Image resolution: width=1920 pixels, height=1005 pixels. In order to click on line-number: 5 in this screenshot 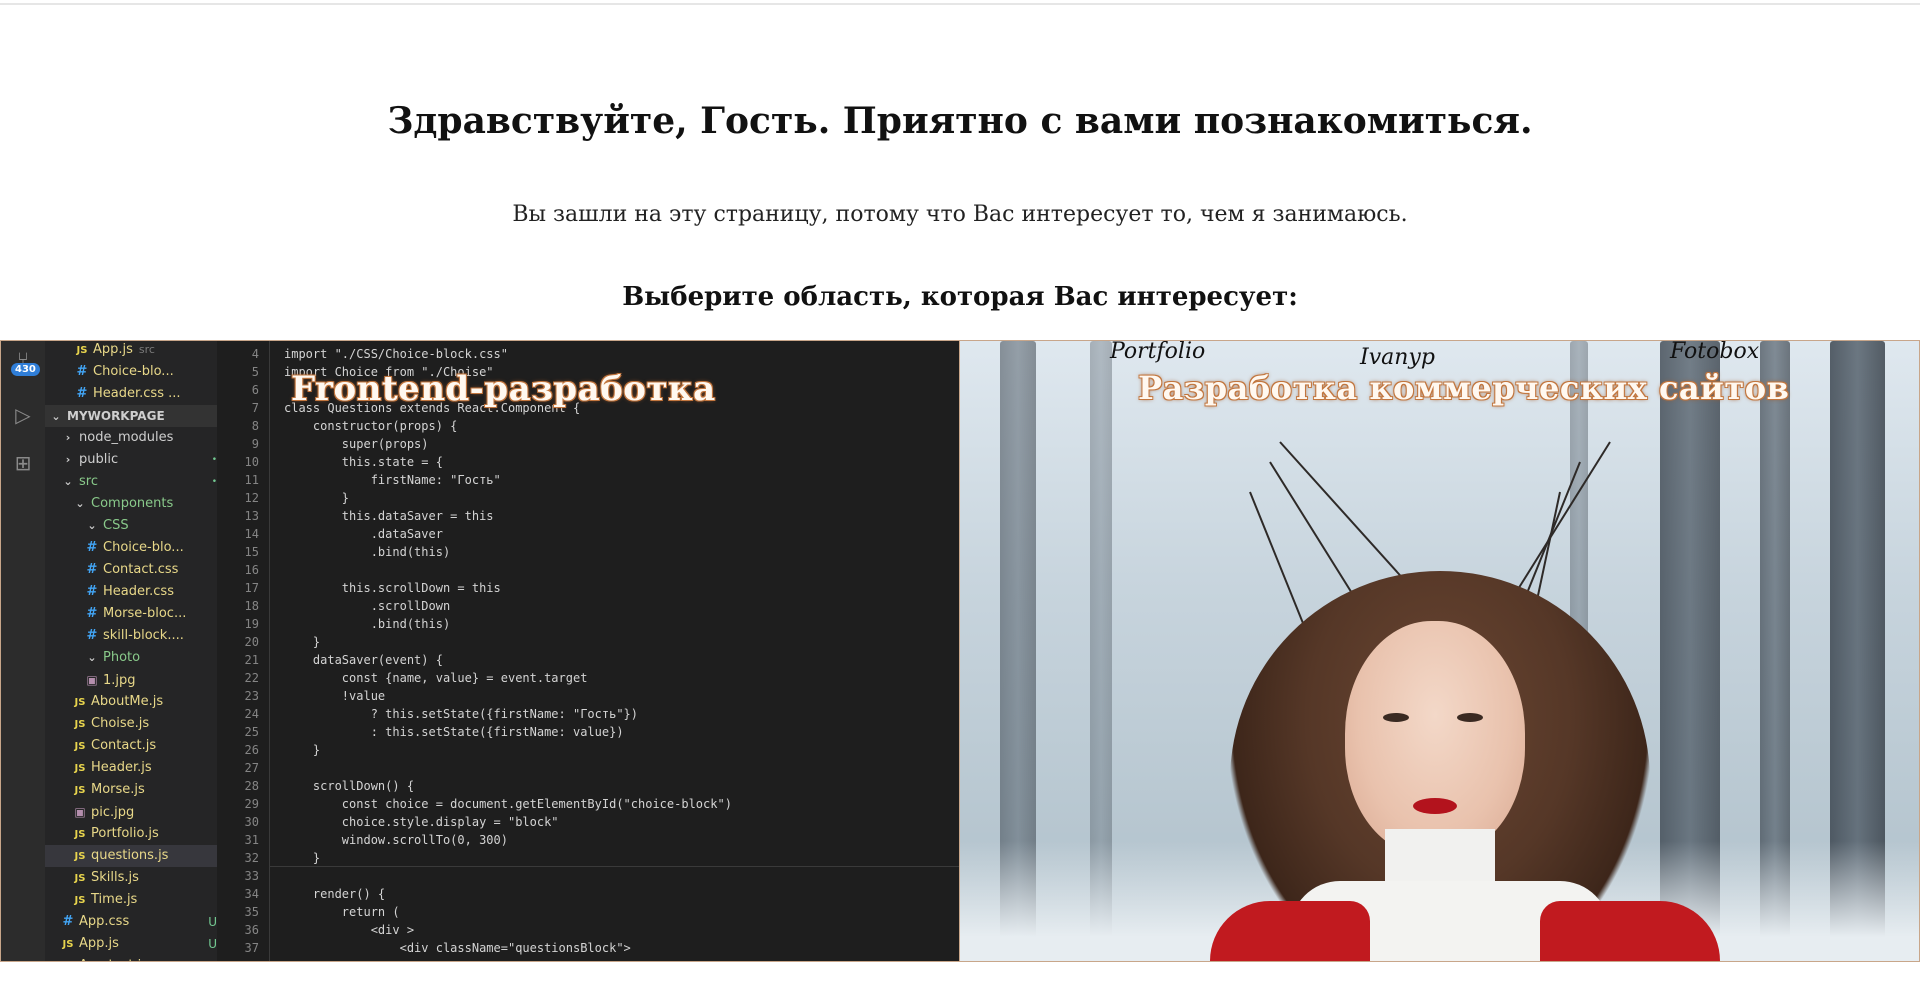, I will do `click(255, 372)`.